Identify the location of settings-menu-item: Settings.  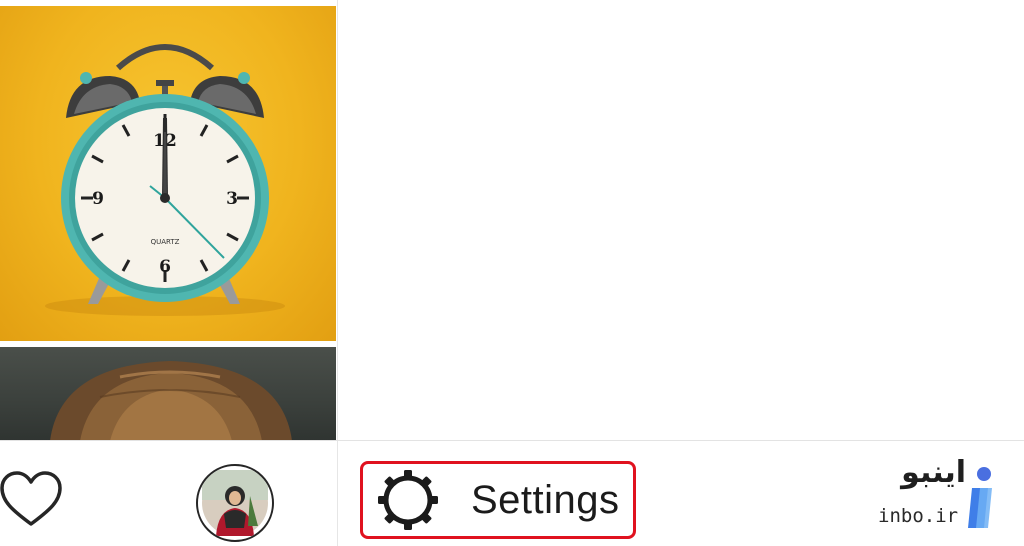
(498, 500).